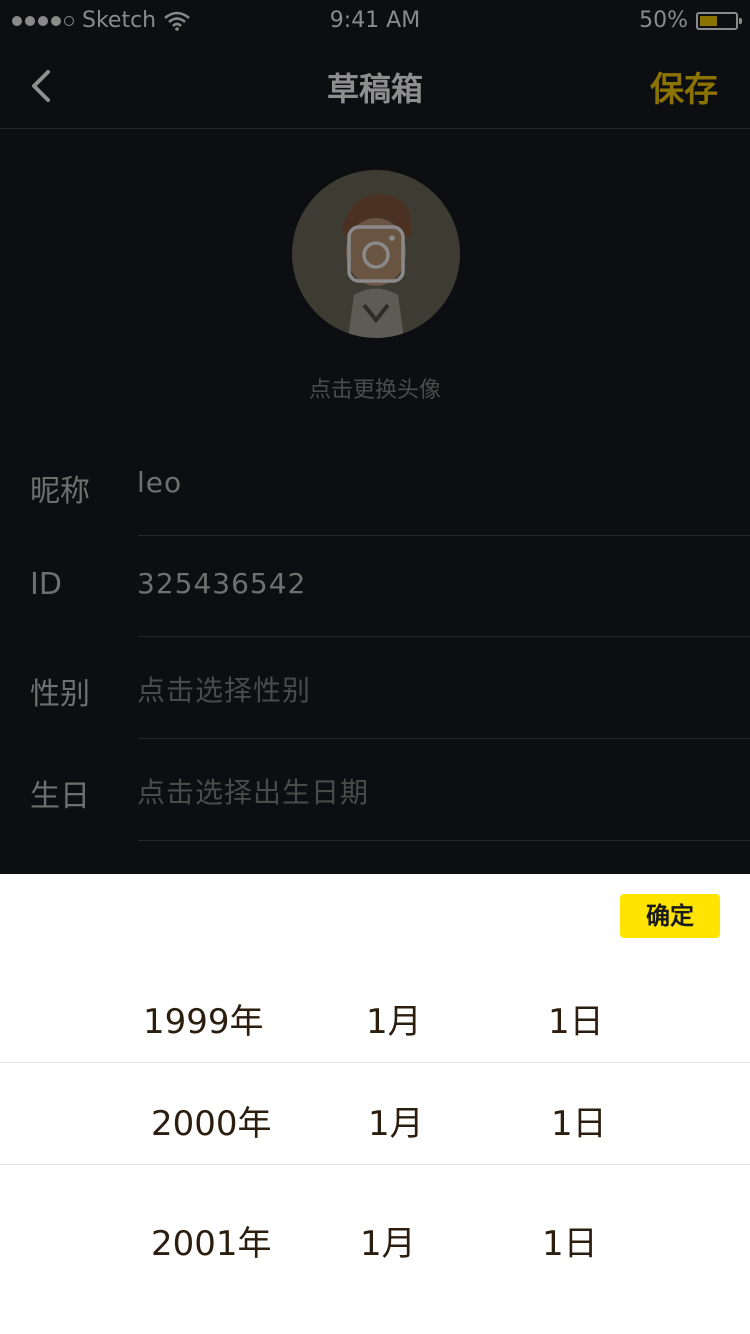  I want to click on nickname-value: leo, so click(159, 482).